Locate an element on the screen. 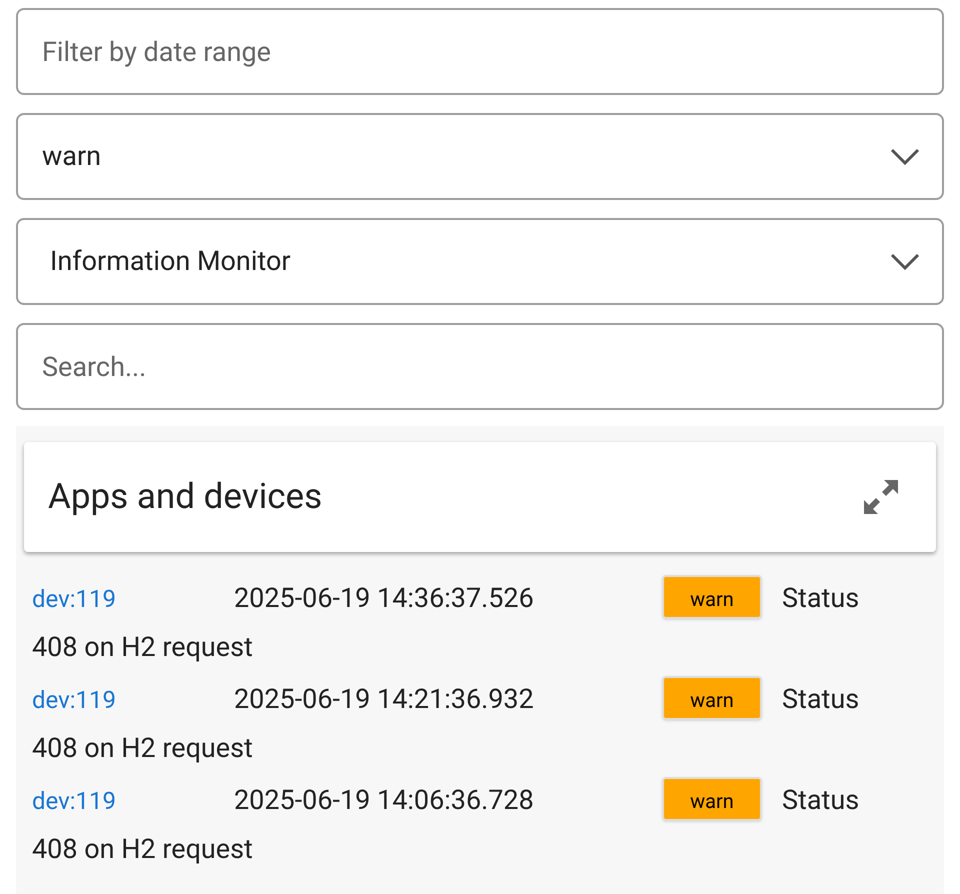  timestamp: 2025-06-19 14:21:36.932 is located at coordinates (384, 699).